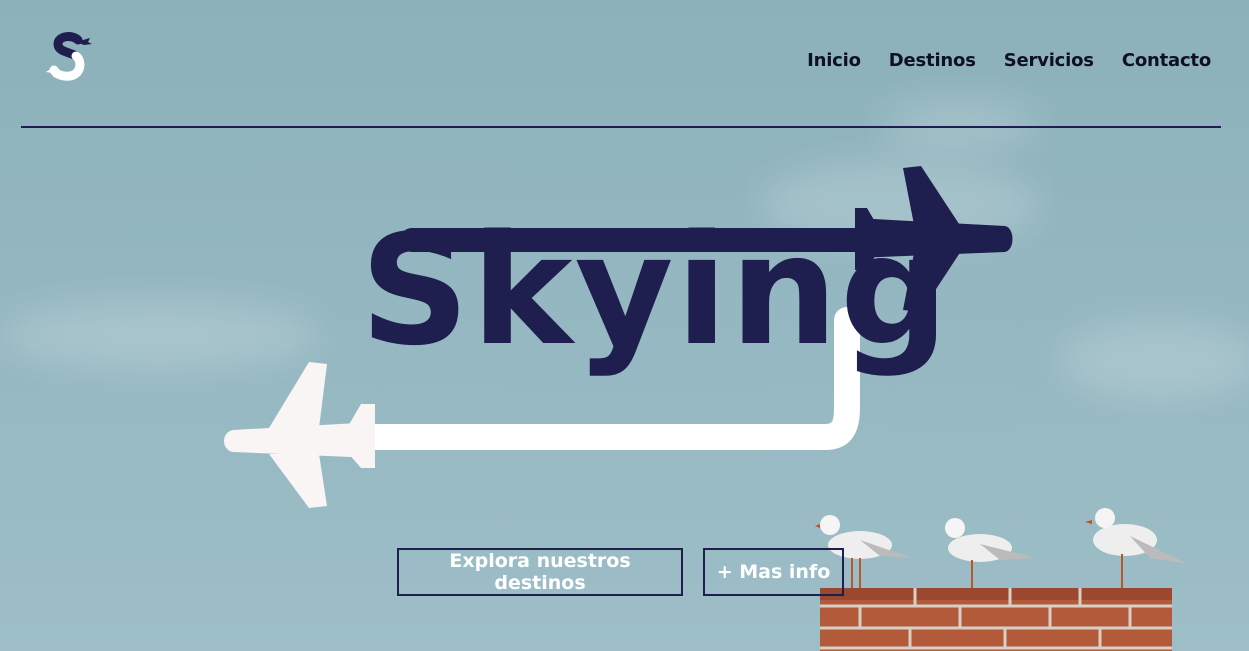 This screenshot has height=651, width=1249. What do you see at coordinates (1001, 548) in the screenshot?
I see `seagulls-image` at bounding box center [1001, 548].